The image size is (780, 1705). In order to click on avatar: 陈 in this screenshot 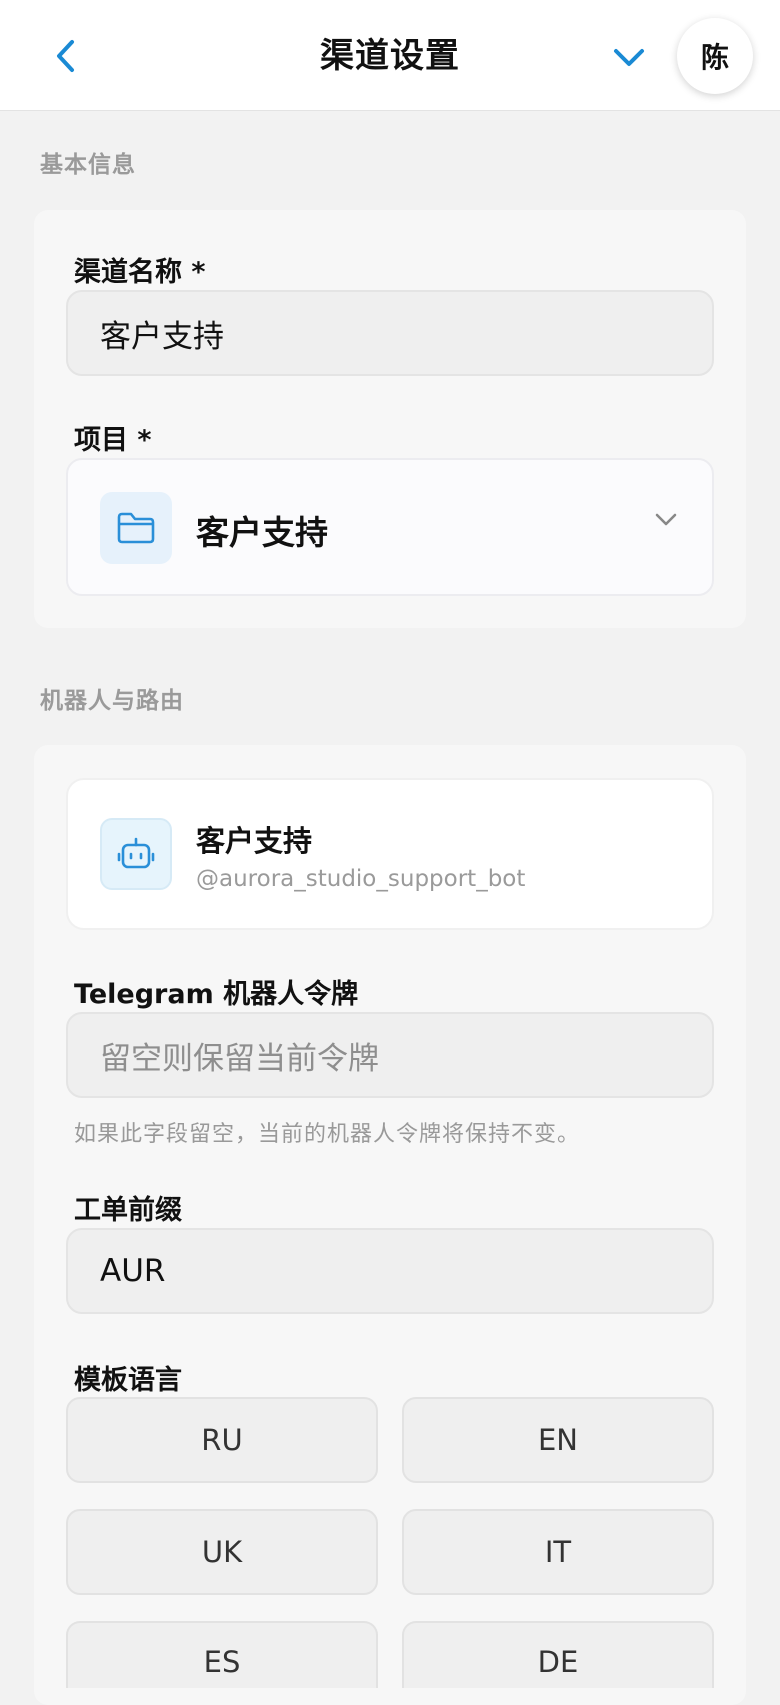, I will do `click(715, 56)`.